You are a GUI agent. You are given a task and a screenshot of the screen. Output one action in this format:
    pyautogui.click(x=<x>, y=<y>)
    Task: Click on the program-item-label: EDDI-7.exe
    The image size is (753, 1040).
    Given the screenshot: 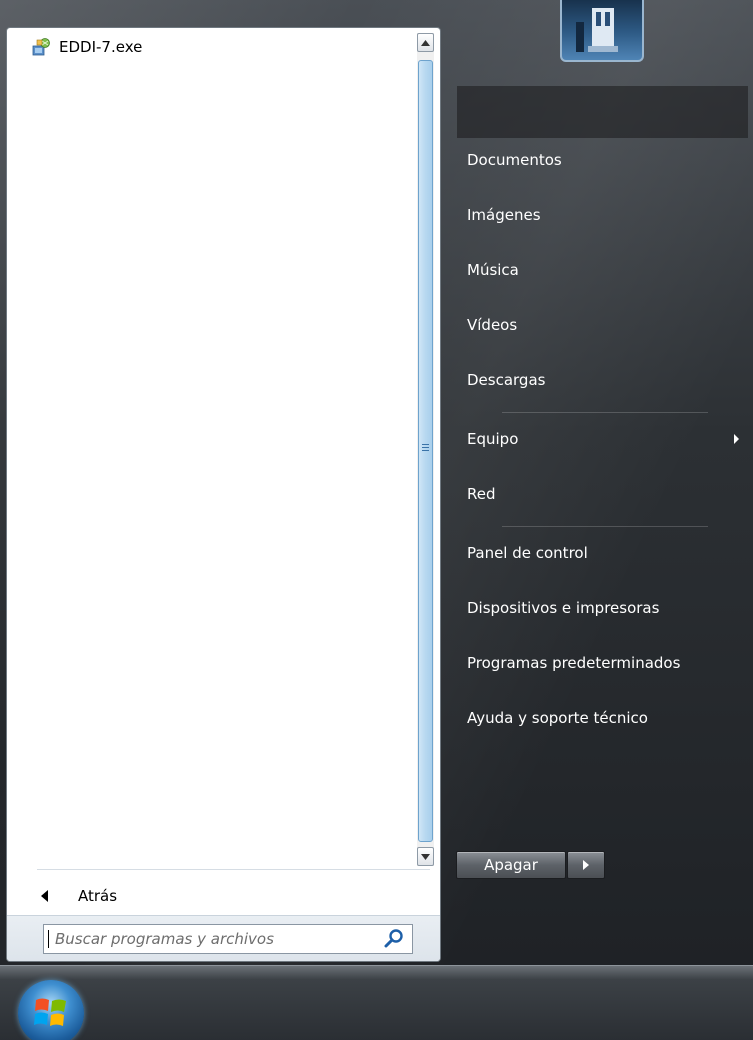 What is the action you would take?
    pyautogui.click(x=101, y=47)
    